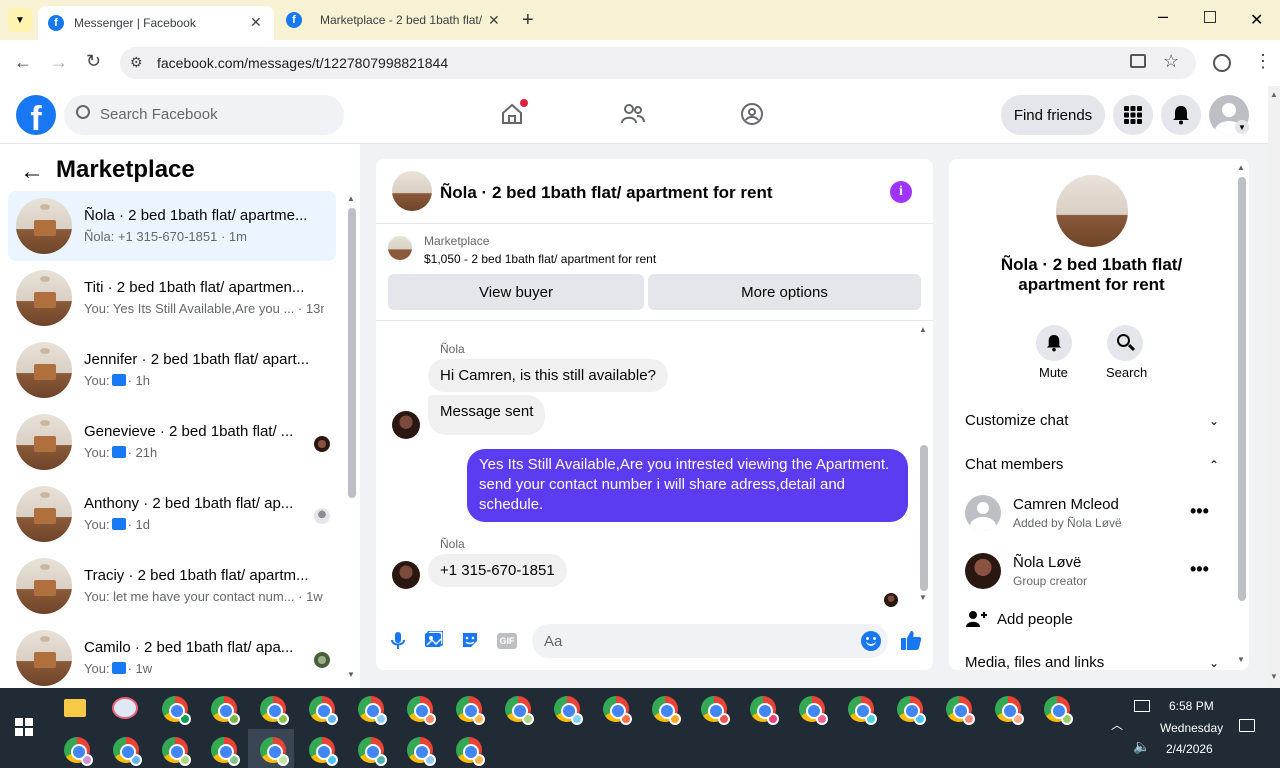  What do you see at coordinates (24, 727) in the screenshot?
I see `windows-start-icon` at bounding box center [24, 727].